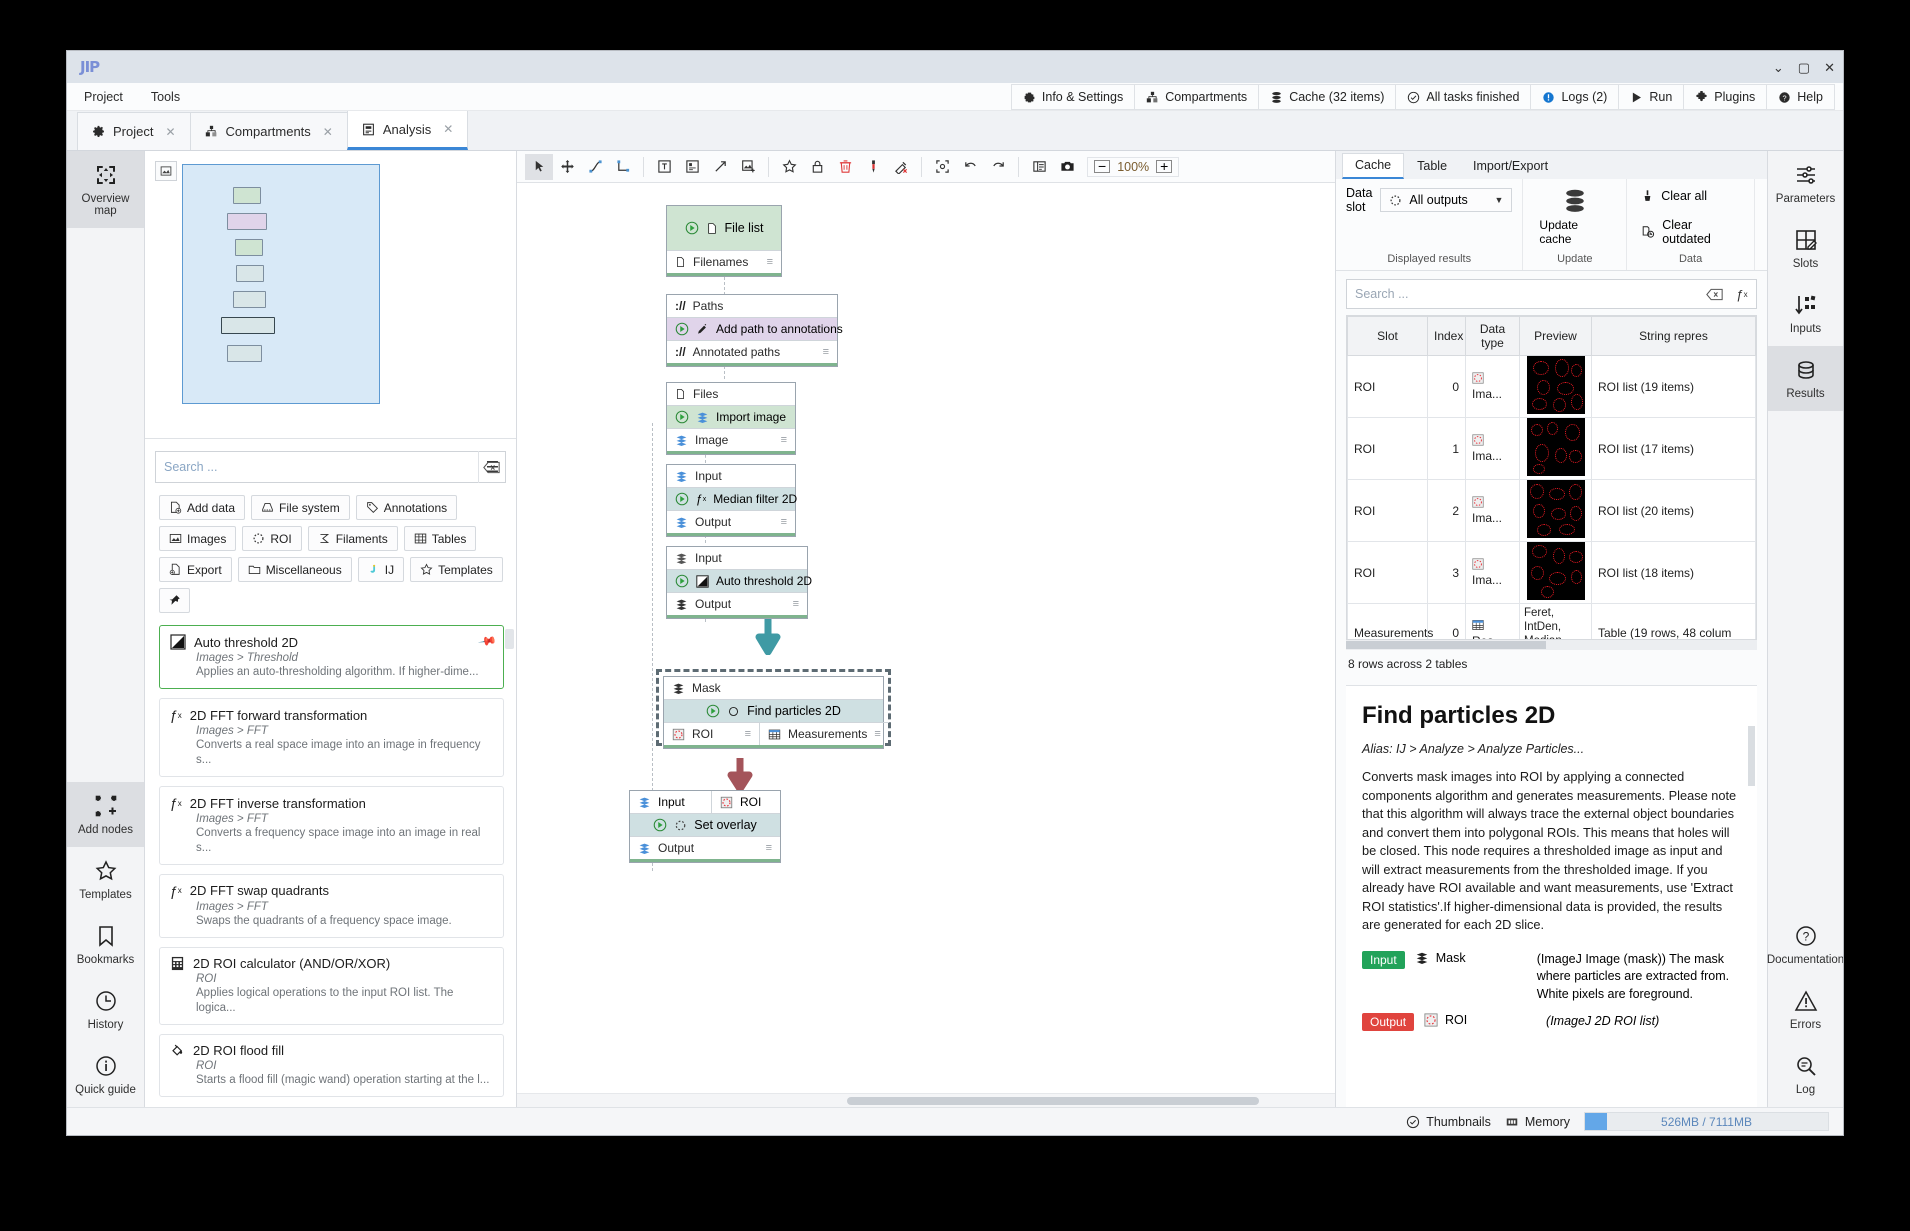 This screenshot has height=1231, width=1910. What do you see at coordinates (773, 688) in the screenshot?
I see `graph-node-input-slot: Mask` at bounding box center [773, 688].